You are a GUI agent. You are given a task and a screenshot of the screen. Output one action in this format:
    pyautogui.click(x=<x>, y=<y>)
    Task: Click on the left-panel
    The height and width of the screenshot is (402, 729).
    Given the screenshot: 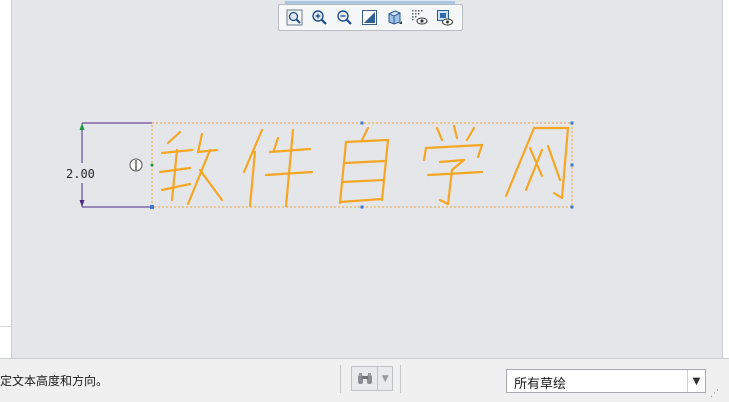 What is the action you would take?
    pyautogui.click(x=6, y=179)
    